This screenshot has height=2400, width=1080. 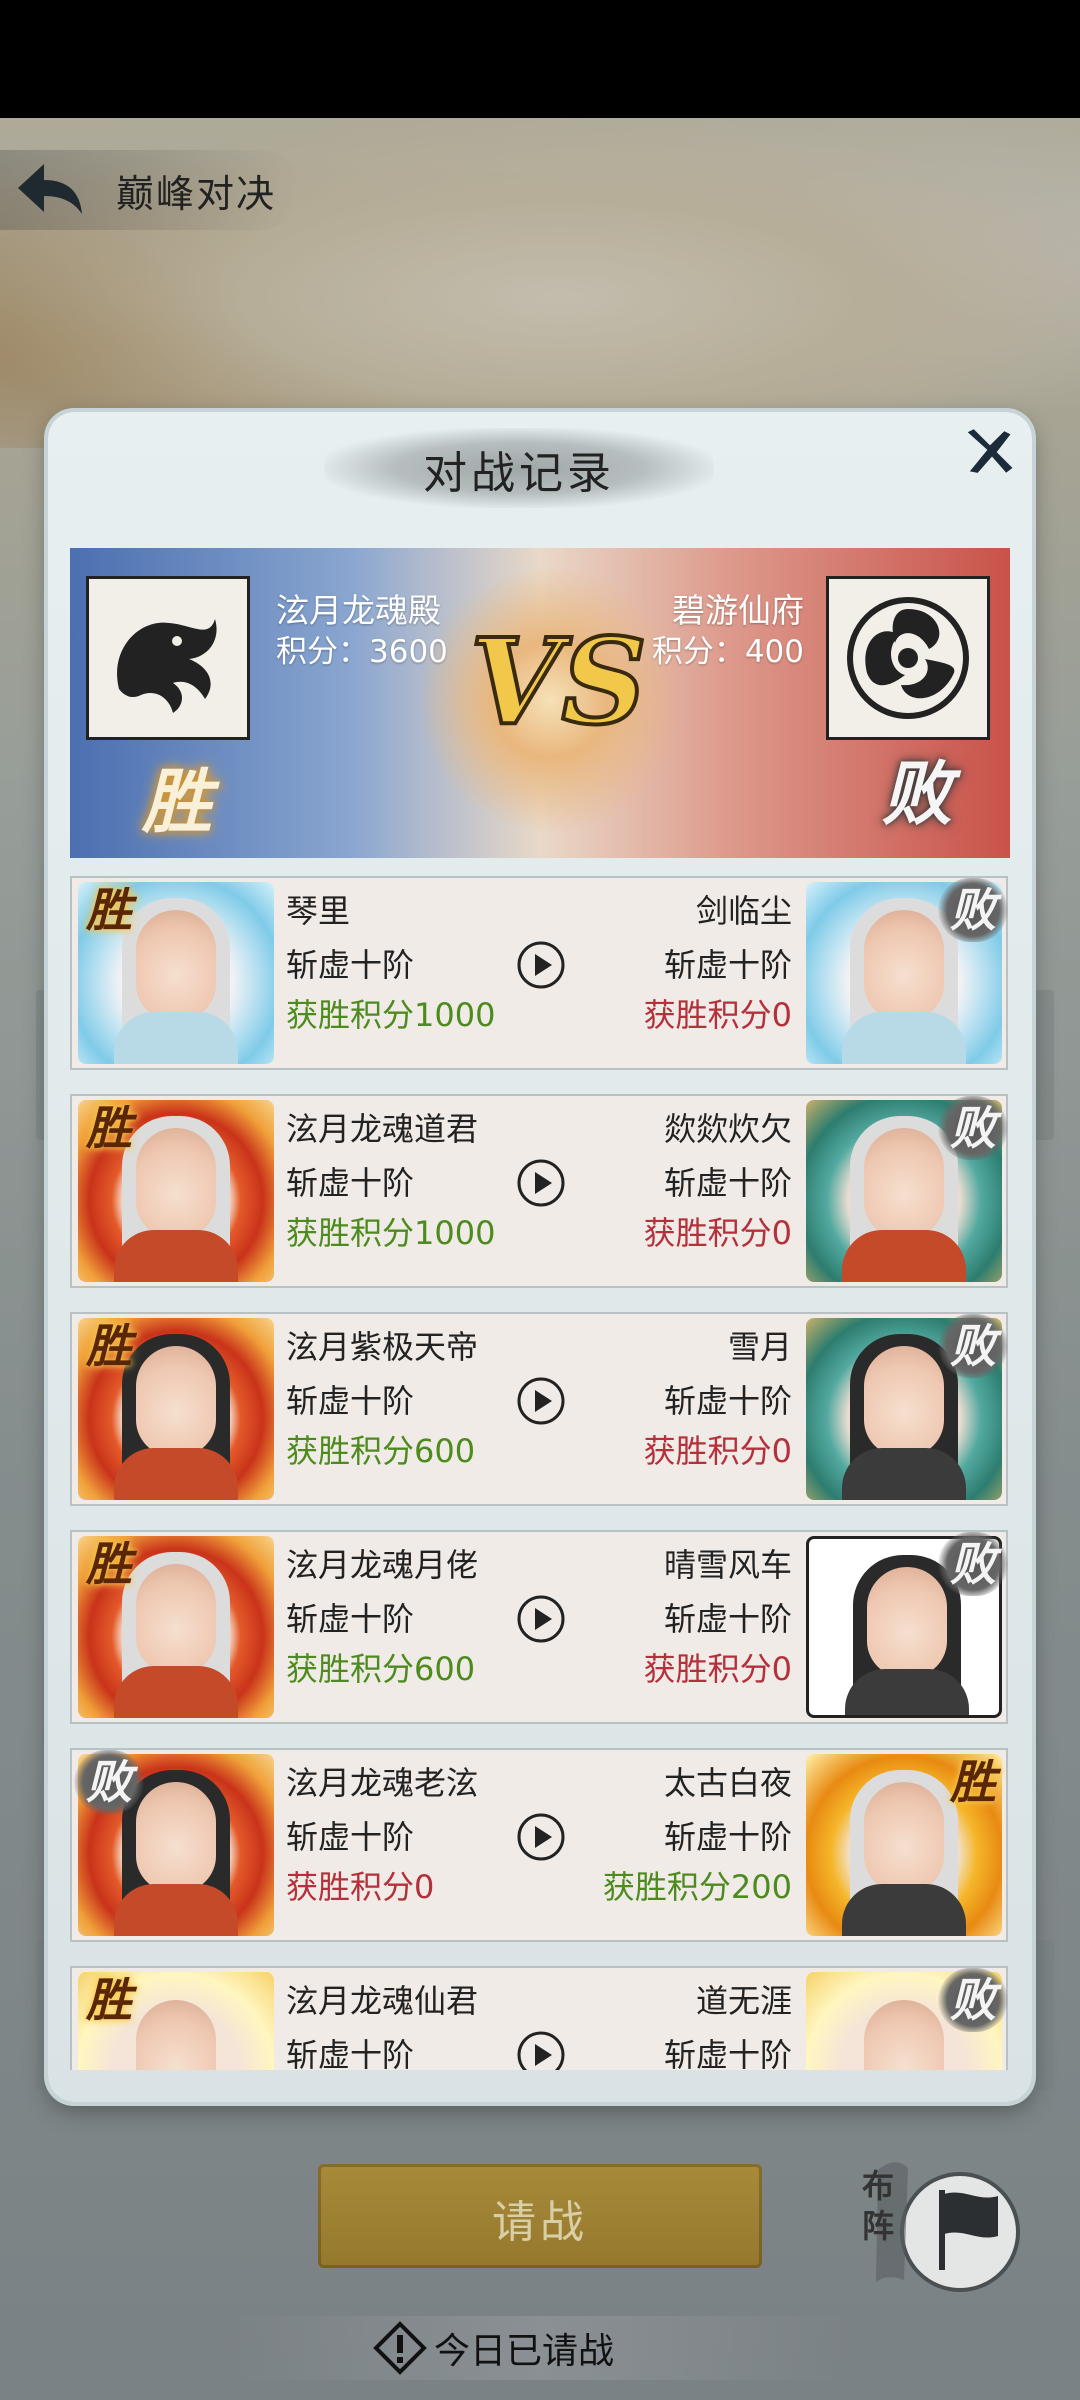 I want to click on record-row: 胜 泫月紫极天帝 斩虚十阶 获胜积分600 雪月 斩虚十阶 获胜积分0 败, so click(x=539, y=1409).